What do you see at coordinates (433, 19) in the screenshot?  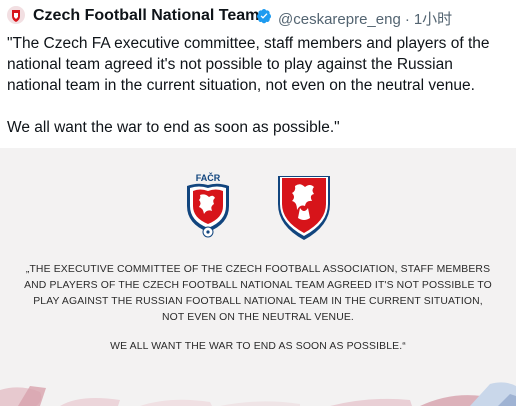 I see `timestamp: 1小时` at bounding box center [433, 19].